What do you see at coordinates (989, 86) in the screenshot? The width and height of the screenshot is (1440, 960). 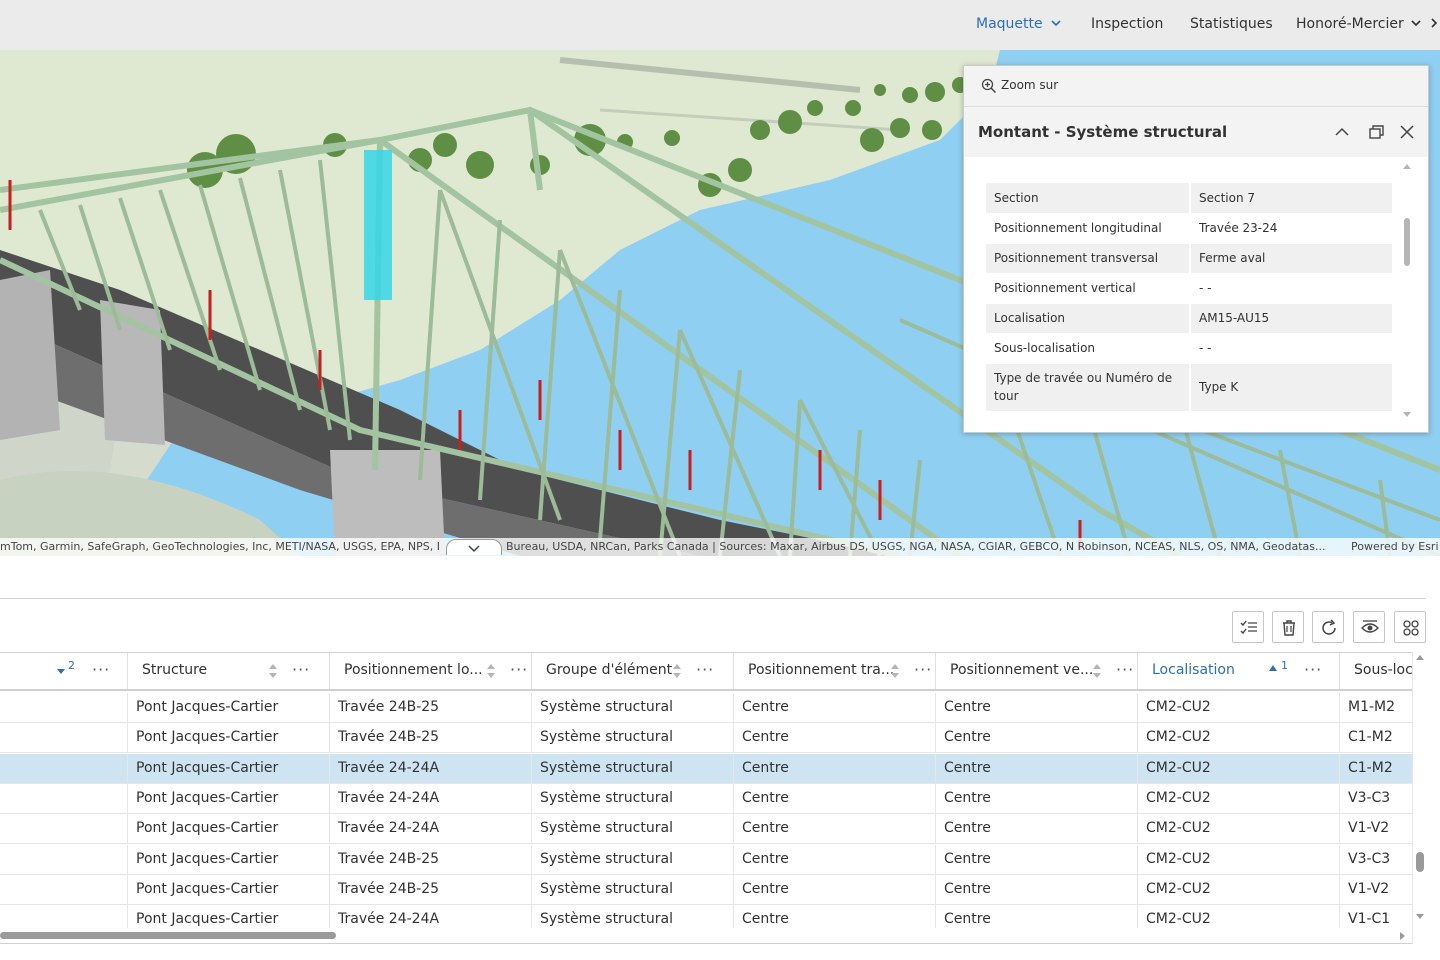 I see `zoom-in-icon` at bounding box center [989, 86].